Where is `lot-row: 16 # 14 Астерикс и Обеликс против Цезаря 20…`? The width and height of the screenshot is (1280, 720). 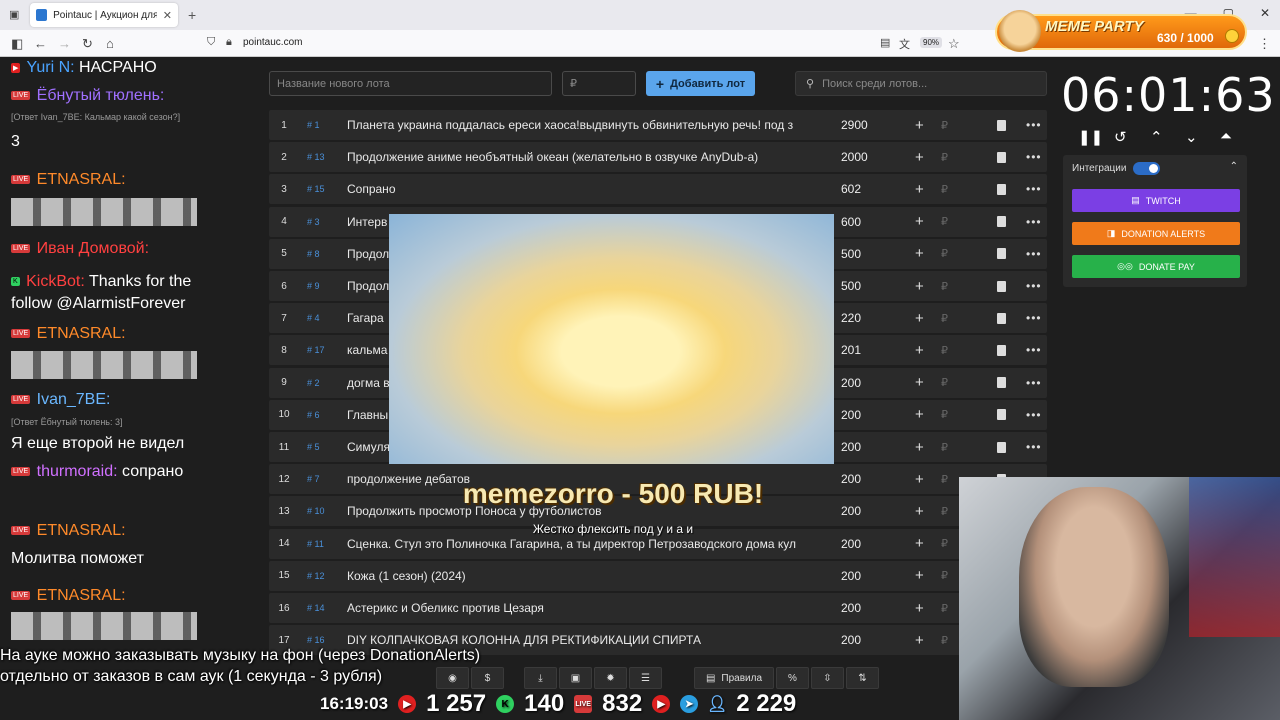
lot-row: 16 # 14 Астерикс и Обеликс против Цезаря 20… is located at coordinates (658, 608).